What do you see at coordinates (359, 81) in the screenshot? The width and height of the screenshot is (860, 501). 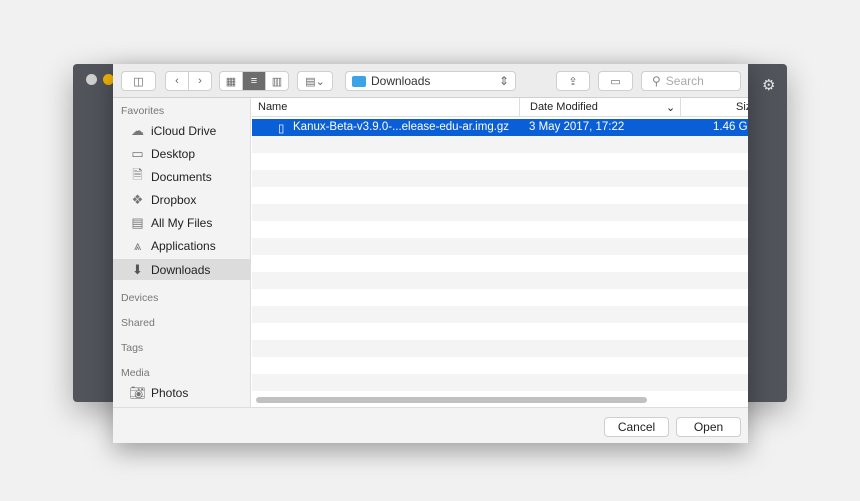 I see `folder-downloads-icon` at bounding box center [359, 81].